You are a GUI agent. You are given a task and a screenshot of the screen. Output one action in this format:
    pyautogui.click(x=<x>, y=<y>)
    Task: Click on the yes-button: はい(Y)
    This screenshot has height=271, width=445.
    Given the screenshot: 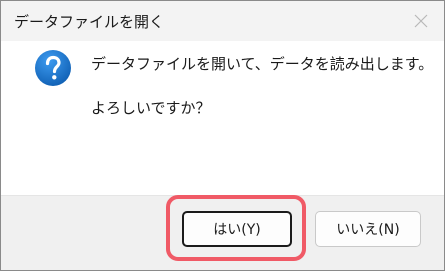 What is the action you would take?
    pyautogui.click(x=237, y=229)
    